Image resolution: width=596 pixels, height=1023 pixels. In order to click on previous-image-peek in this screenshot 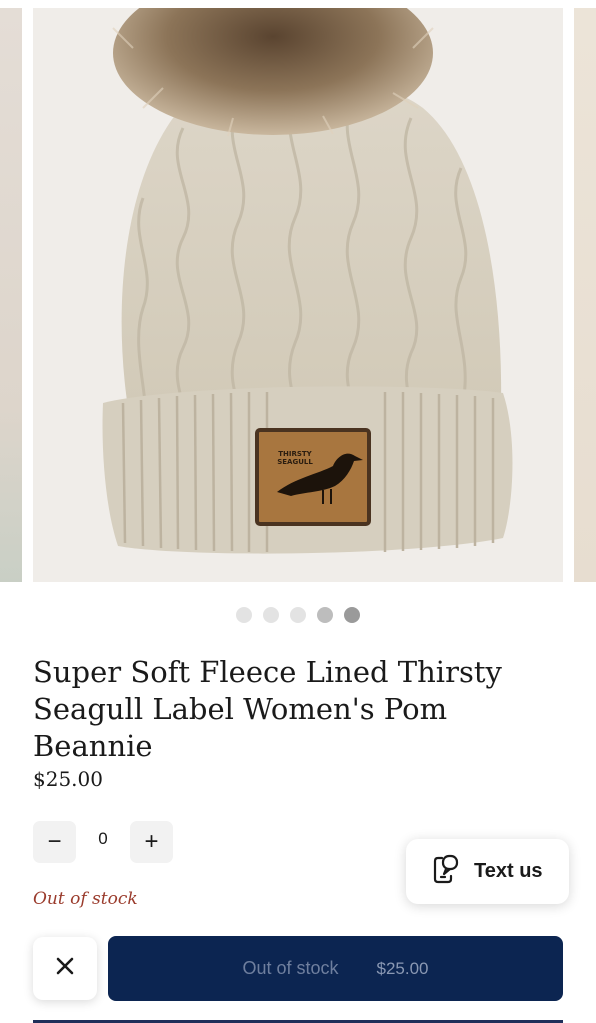, I will do `click(11, 295)`.